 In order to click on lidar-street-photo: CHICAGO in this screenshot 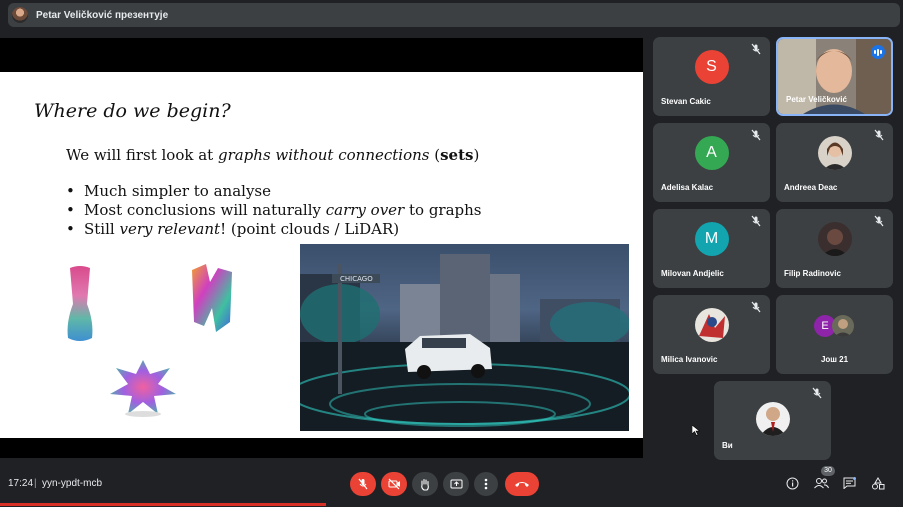, I will do `click(464, 337)`.